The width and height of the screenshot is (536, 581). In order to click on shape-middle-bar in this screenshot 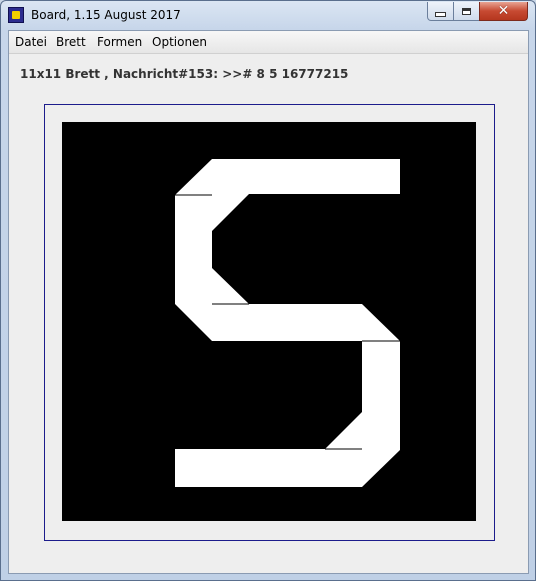, I will do `click(287, 322)`.